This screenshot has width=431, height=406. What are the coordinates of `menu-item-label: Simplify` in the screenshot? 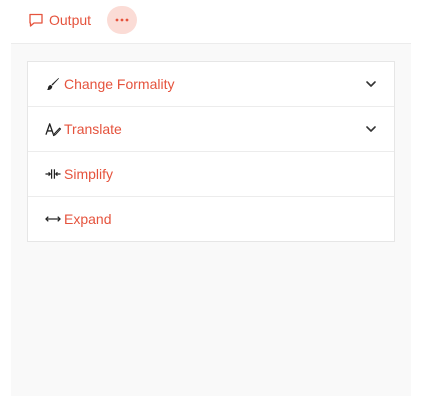 It's located at (89, 174).